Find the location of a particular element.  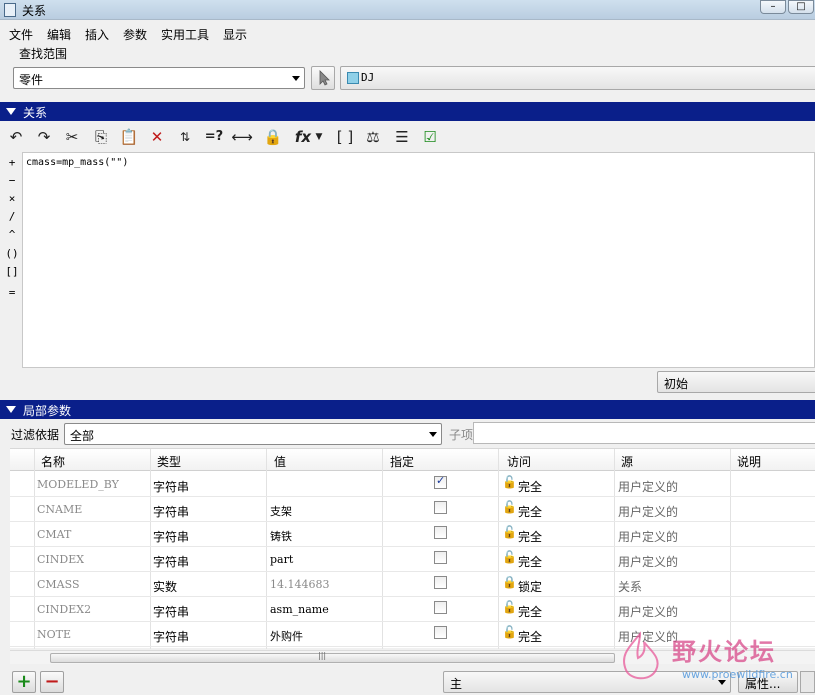

verify-icon: ☑ is located at coordinates (430, 137).